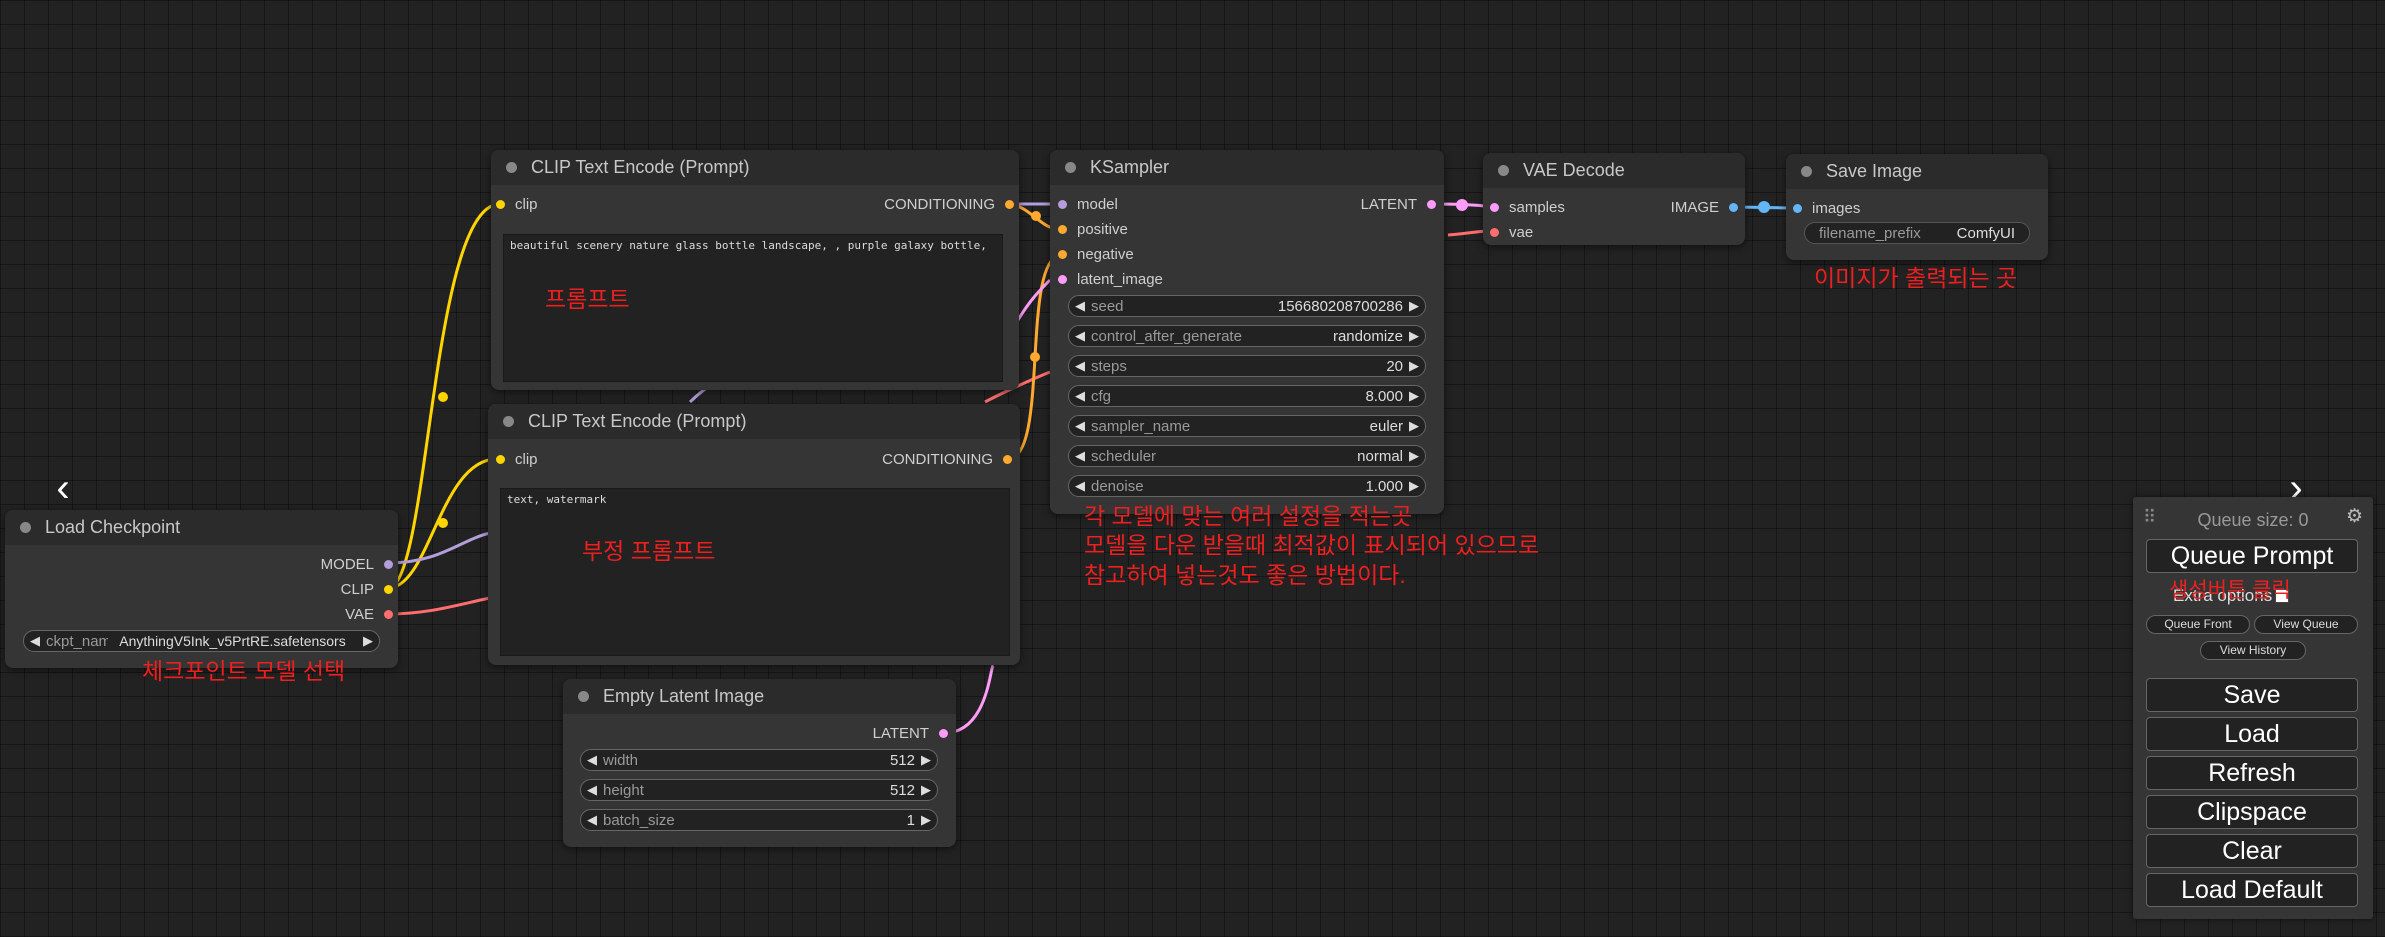 This screenshot has height=937, width=2385. I want to click on input-slot-samples: samples, so click(1527, 207).